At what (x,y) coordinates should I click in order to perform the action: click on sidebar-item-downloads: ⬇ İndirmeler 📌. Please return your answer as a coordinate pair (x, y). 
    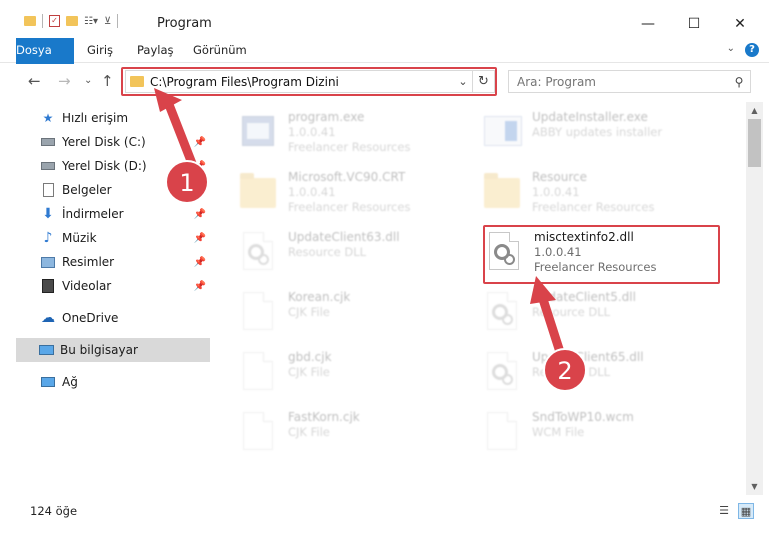
    Looking at the image, I should click on (125, 214).